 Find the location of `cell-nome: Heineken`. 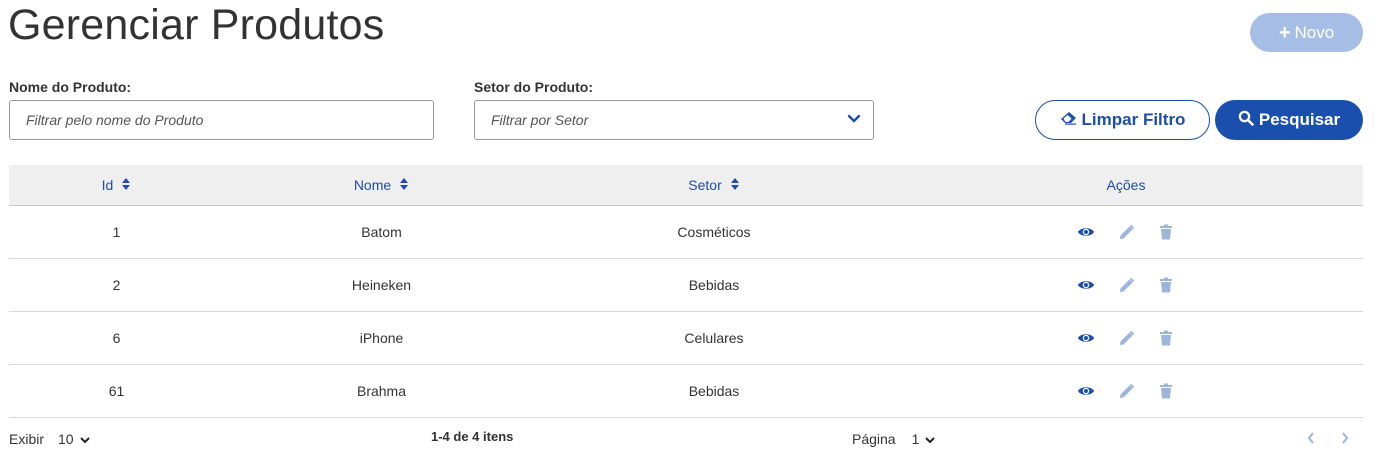

cell-nome: Heineken is located at coordinates (381, 285).